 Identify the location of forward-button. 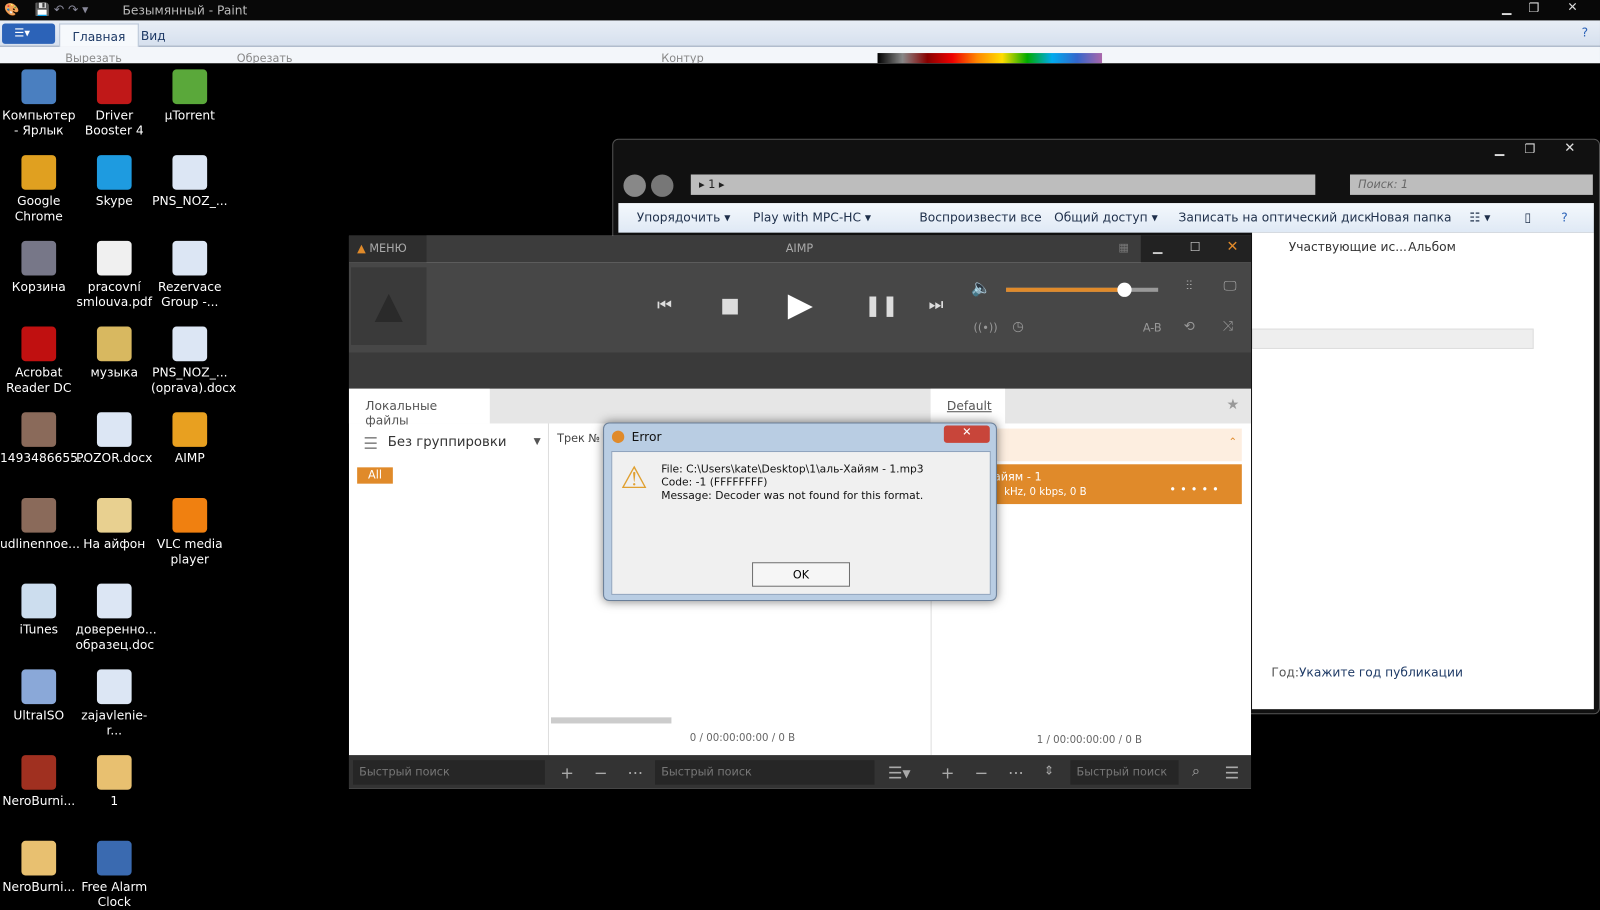
(662, 185).